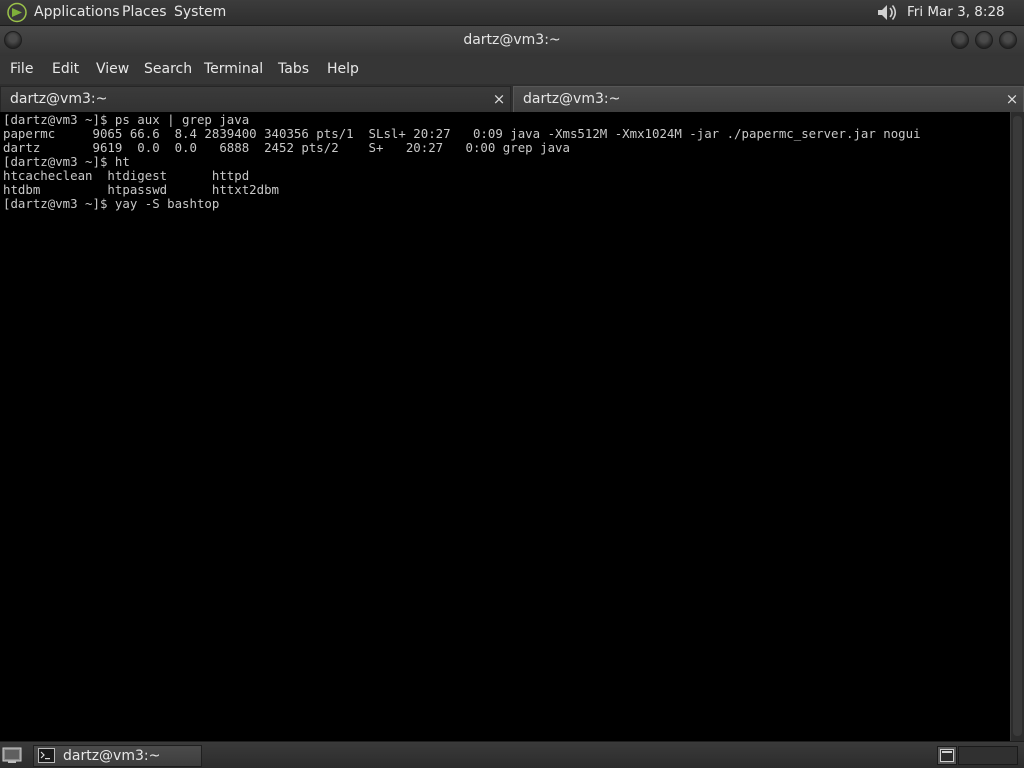 The width and height of the screenshot is (1024, 768). Describe the element at coordinates (499, 99) in the screenshot. I see `tab-1-close-icon: ×` at that location.